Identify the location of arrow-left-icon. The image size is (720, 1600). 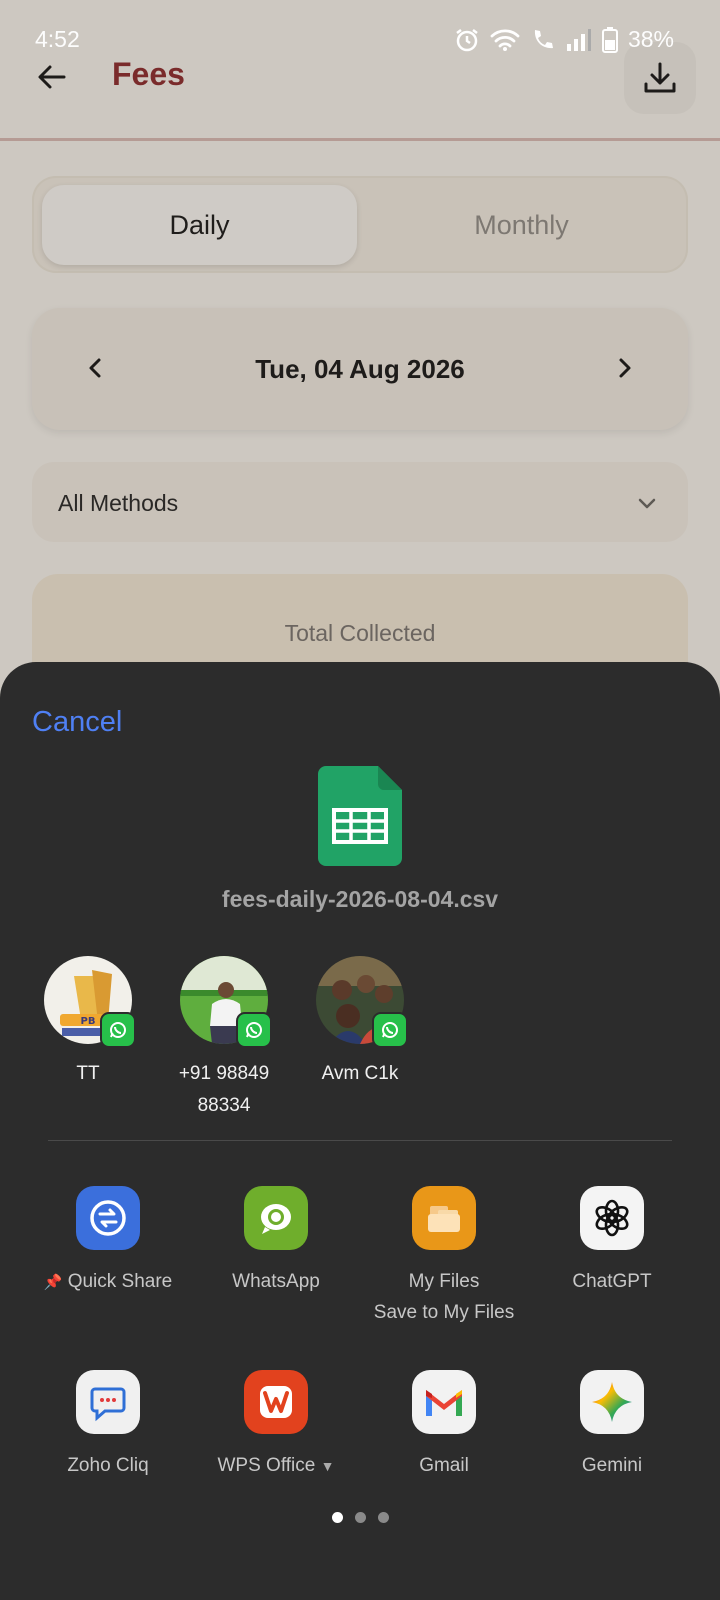
(52, 77).